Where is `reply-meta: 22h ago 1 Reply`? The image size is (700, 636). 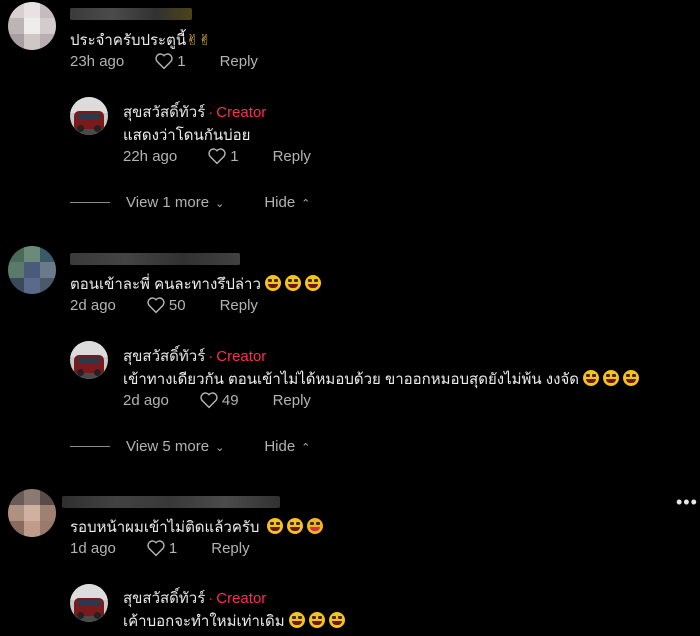
reply-meta: 22h ago 1 Reply is located at coordinates (217, 156).